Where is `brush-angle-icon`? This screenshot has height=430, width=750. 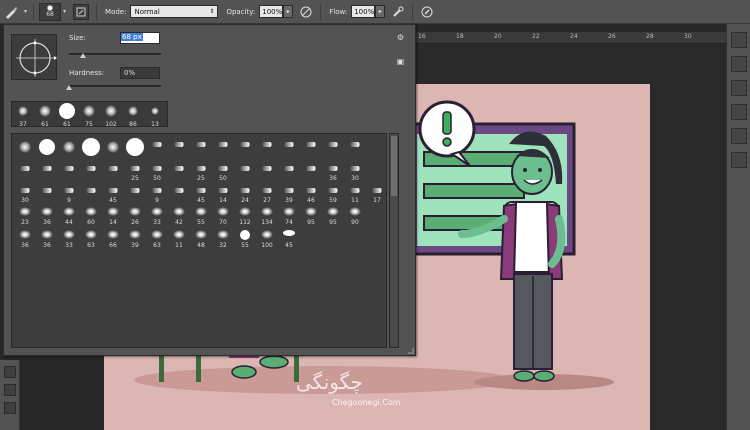
brush-angle-icon is located at coordinates (35, 58).